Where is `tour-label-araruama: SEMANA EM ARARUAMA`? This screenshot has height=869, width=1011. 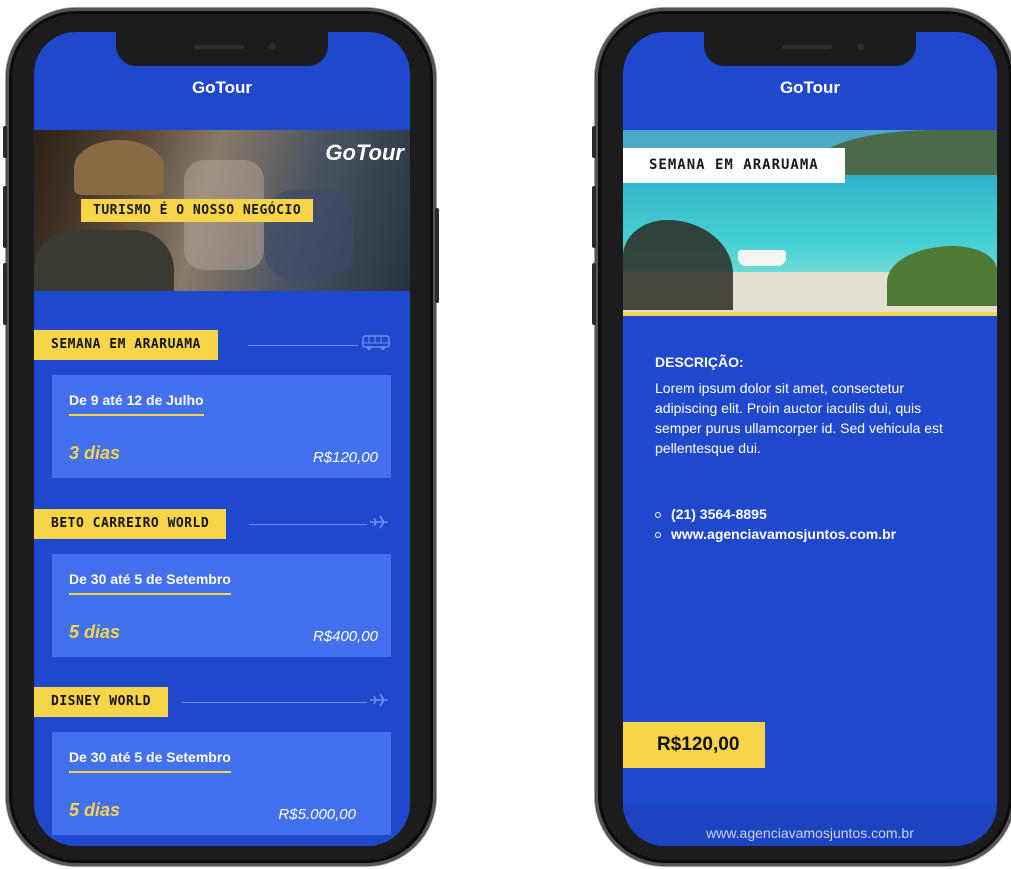 tour-label-araruama: SEMANA EM ARARUAMA is located at coordinates (126, 345).